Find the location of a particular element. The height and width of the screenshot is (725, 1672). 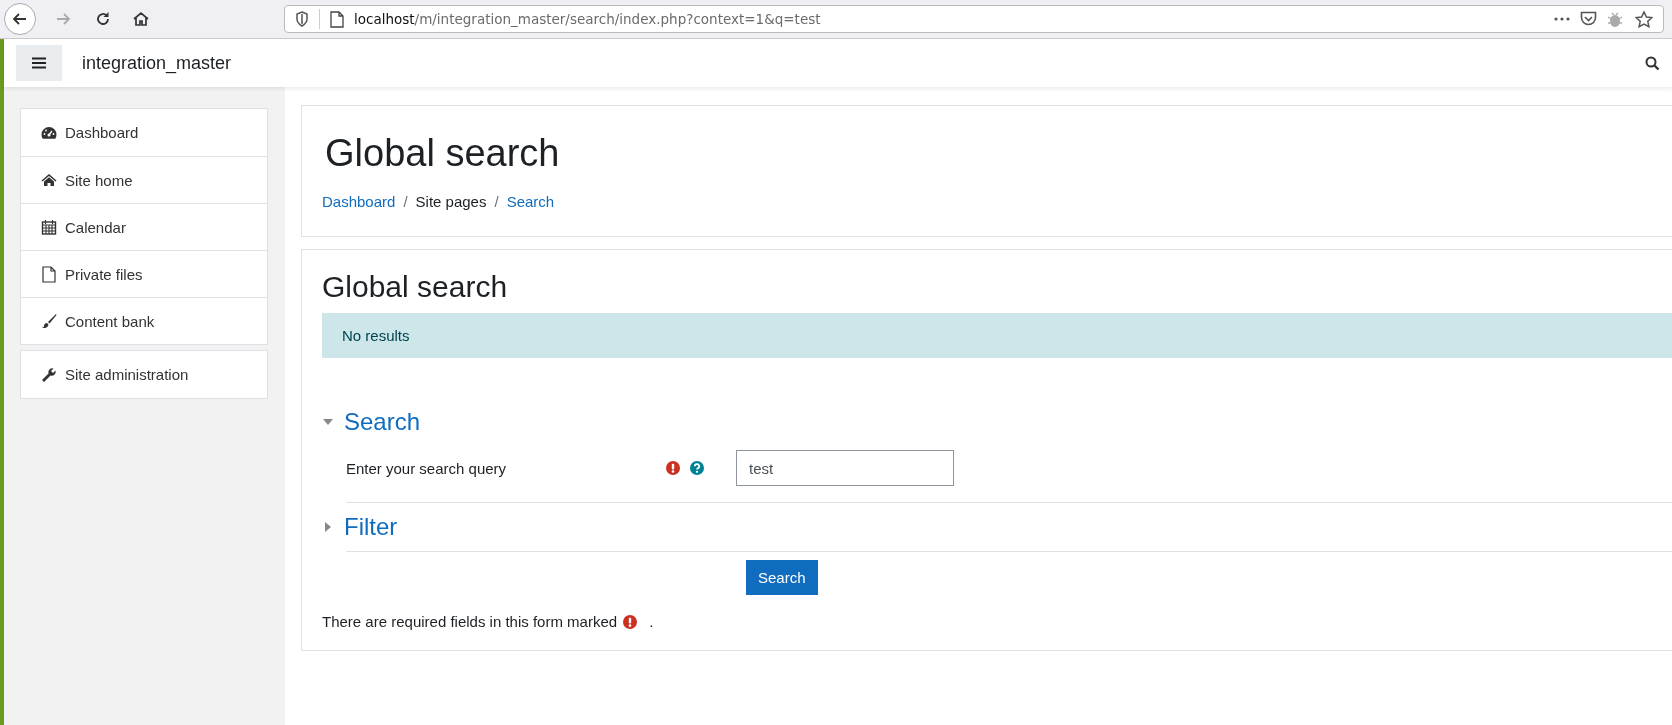

house-icon is located at coordinates (49, 180).